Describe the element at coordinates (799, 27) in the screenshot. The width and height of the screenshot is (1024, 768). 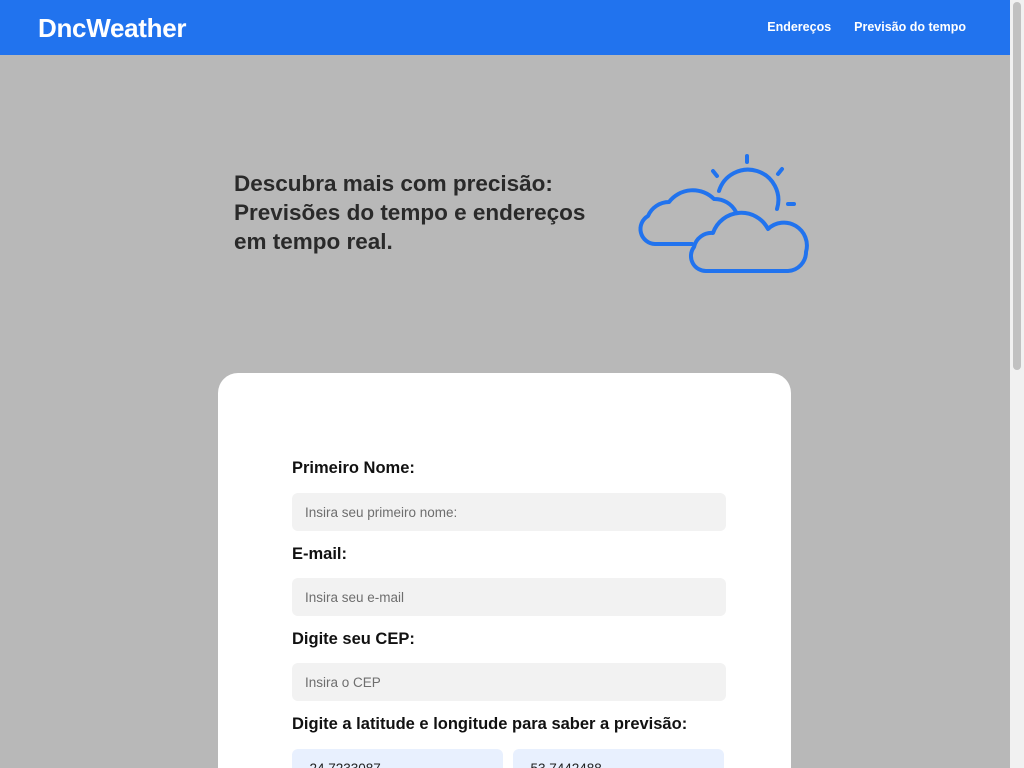
I see `nav-link-enderecos: Endereços` at that location.